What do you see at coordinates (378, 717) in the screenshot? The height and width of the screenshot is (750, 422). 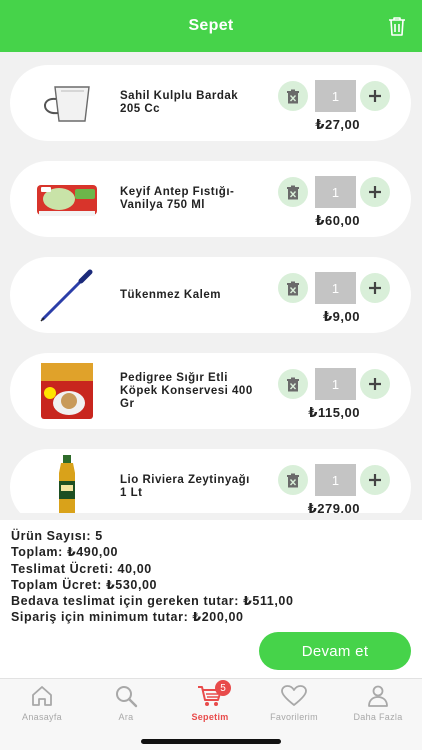 I see `nav-label: Daha Fazla` at bounding box center [378, 717].